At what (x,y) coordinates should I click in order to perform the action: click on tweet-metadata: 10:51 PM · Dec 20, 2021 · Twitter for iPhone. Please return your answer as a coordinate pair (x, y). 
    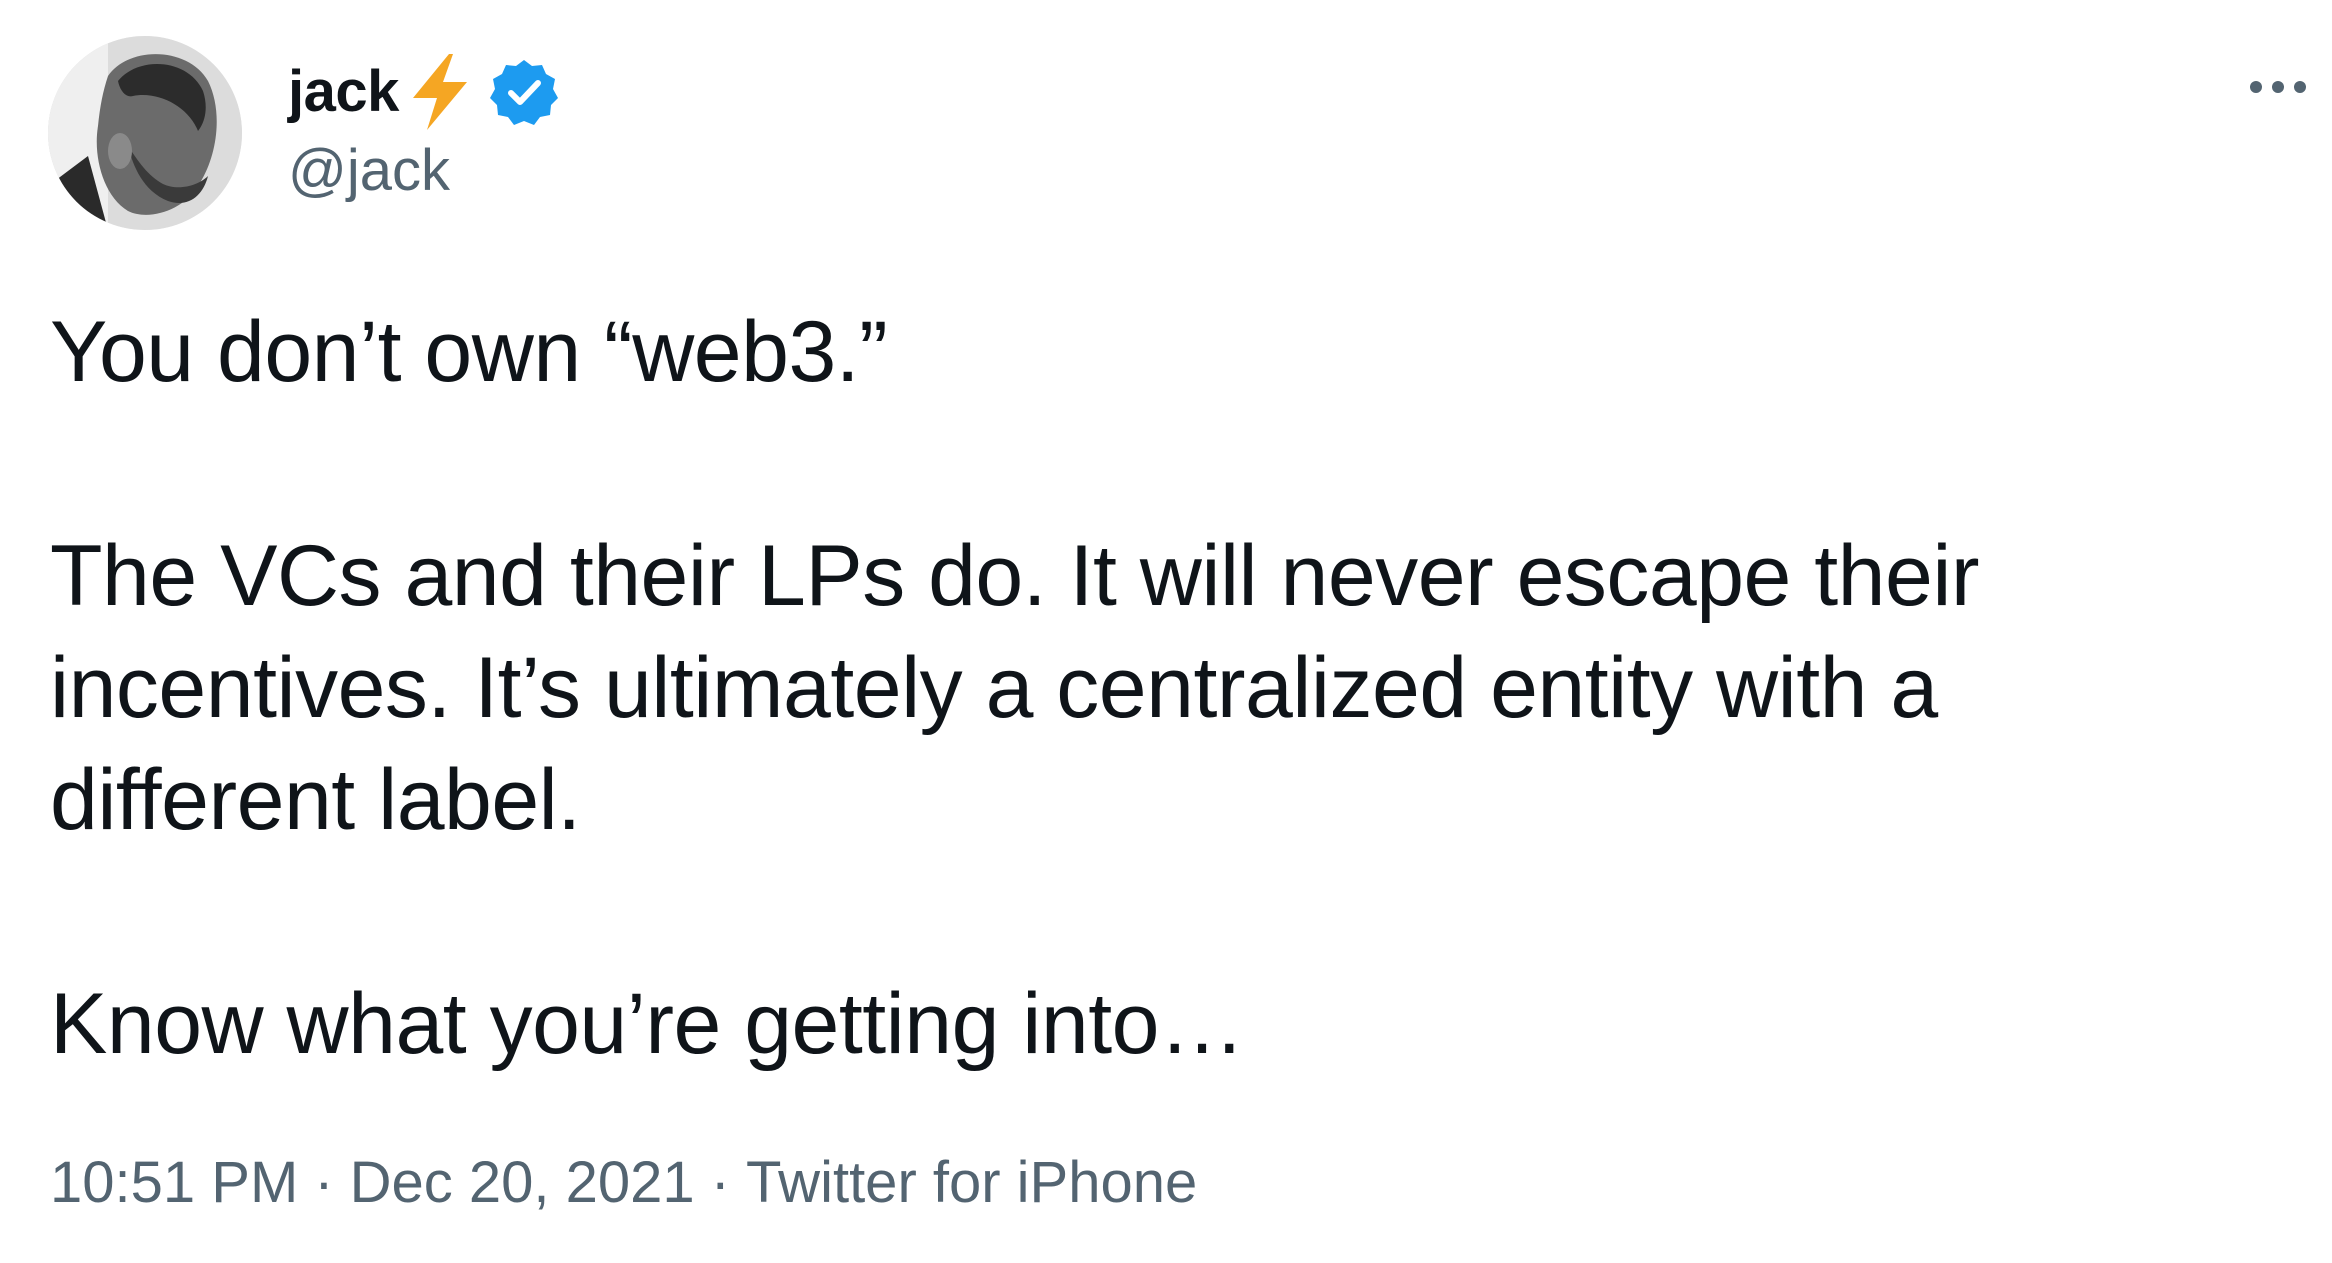
    Looking at the image, I should click on (623, 1183).